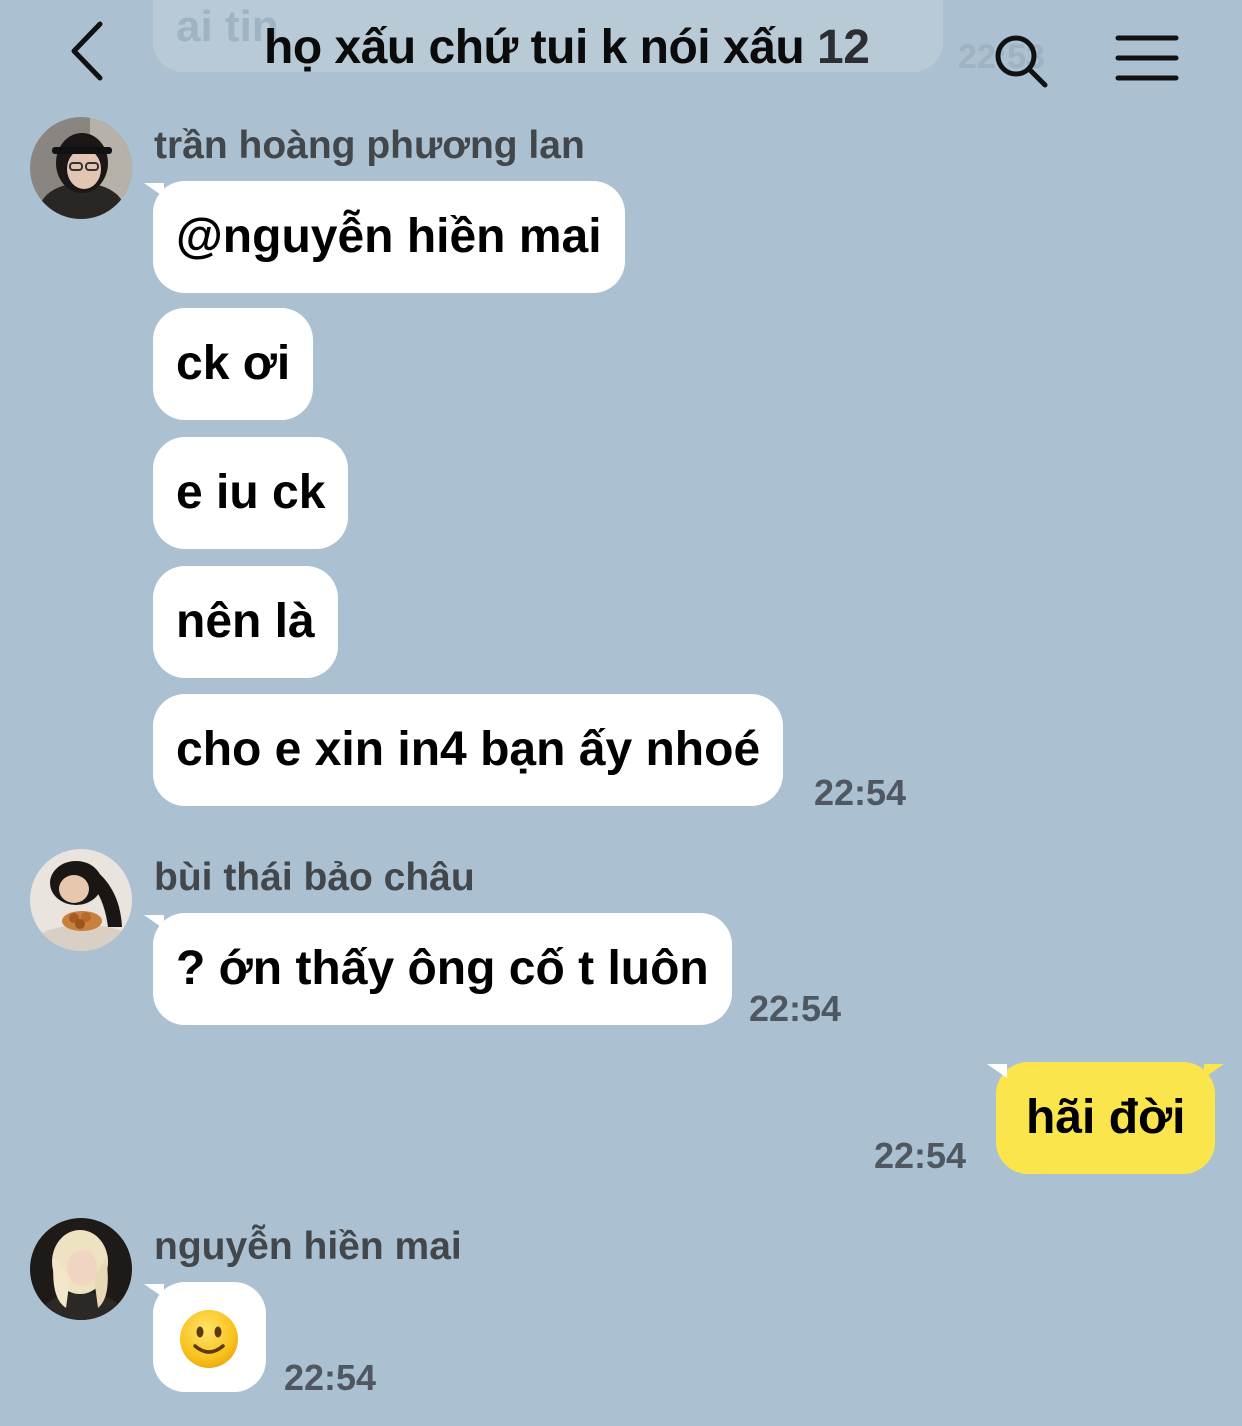 The height and width of the screenshot is (1426, 1242). I want to click on slightly-smiling-face-icon, so click(209, 1339).